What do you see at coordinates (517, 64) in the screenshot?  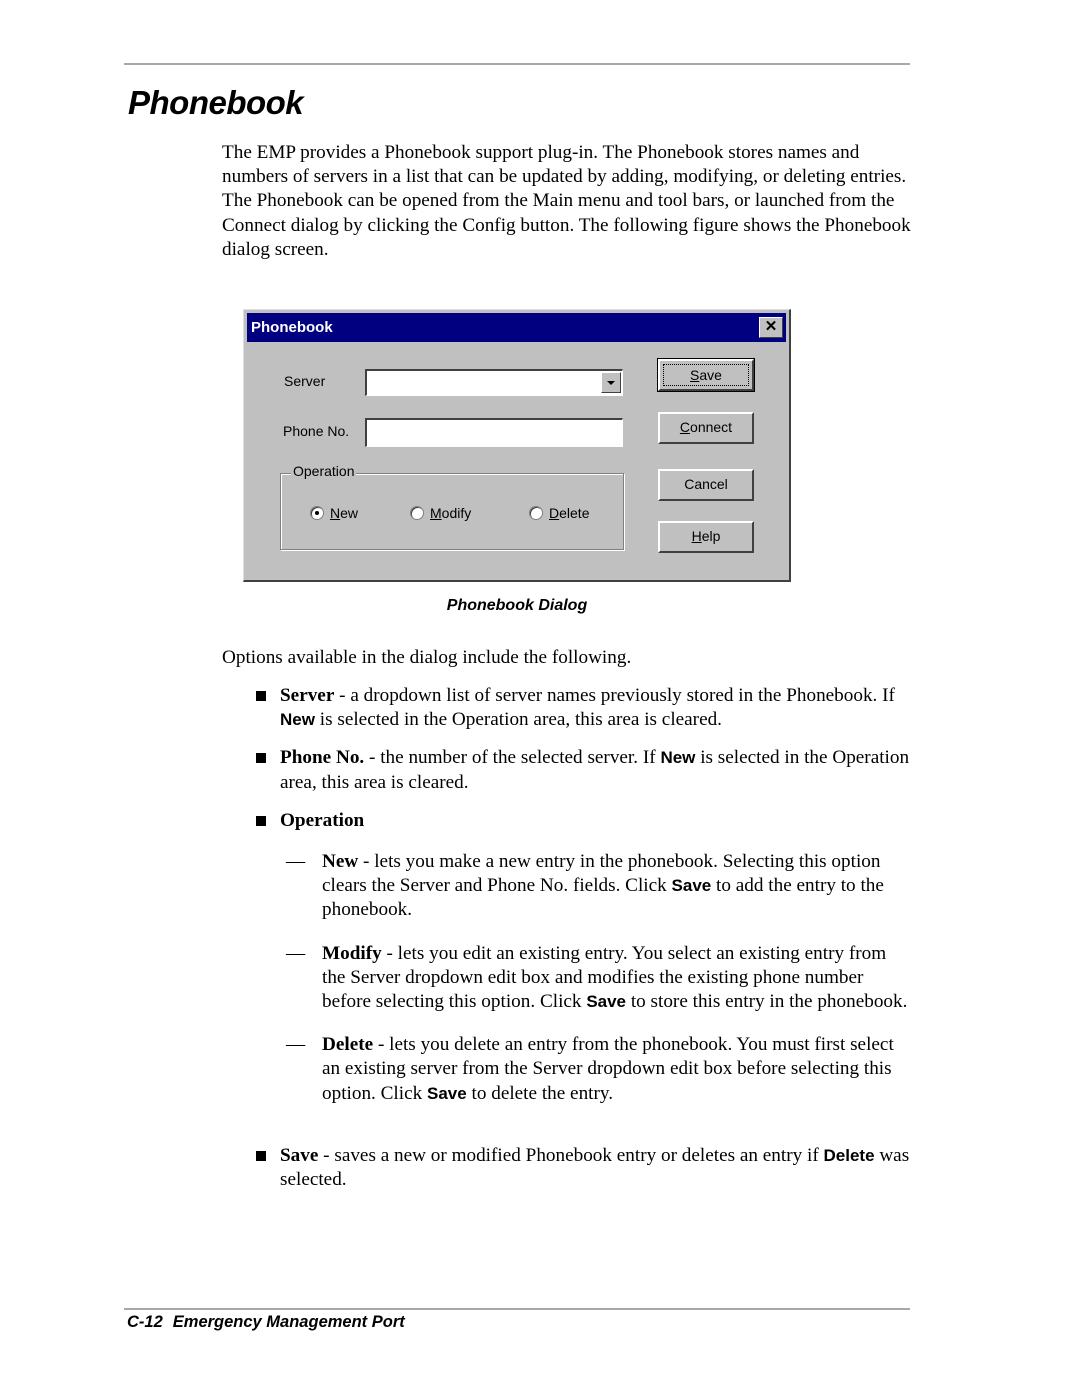 I see `header-rule` at bounding box center [517, 64].